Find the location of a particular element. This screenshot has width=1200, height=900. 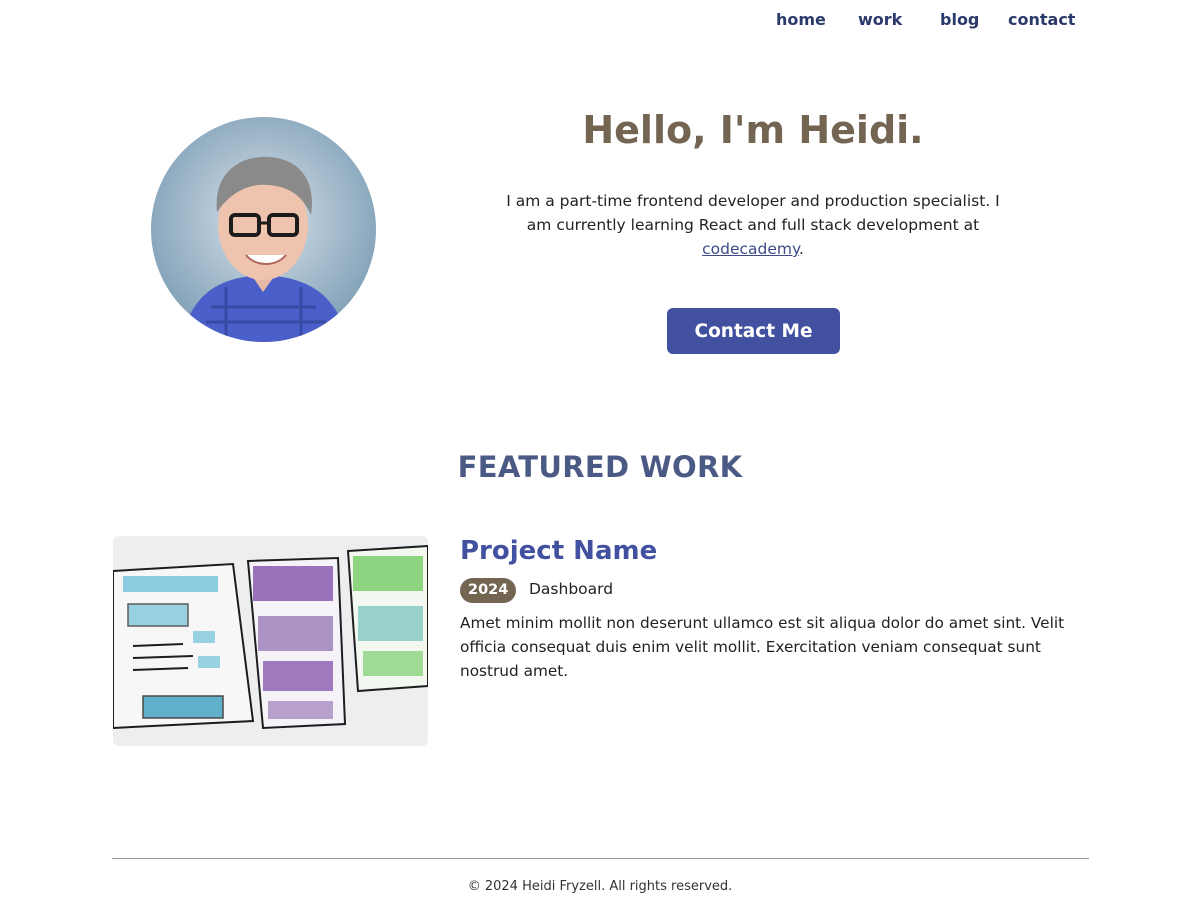

project-image is located at coordinates (270, 641).